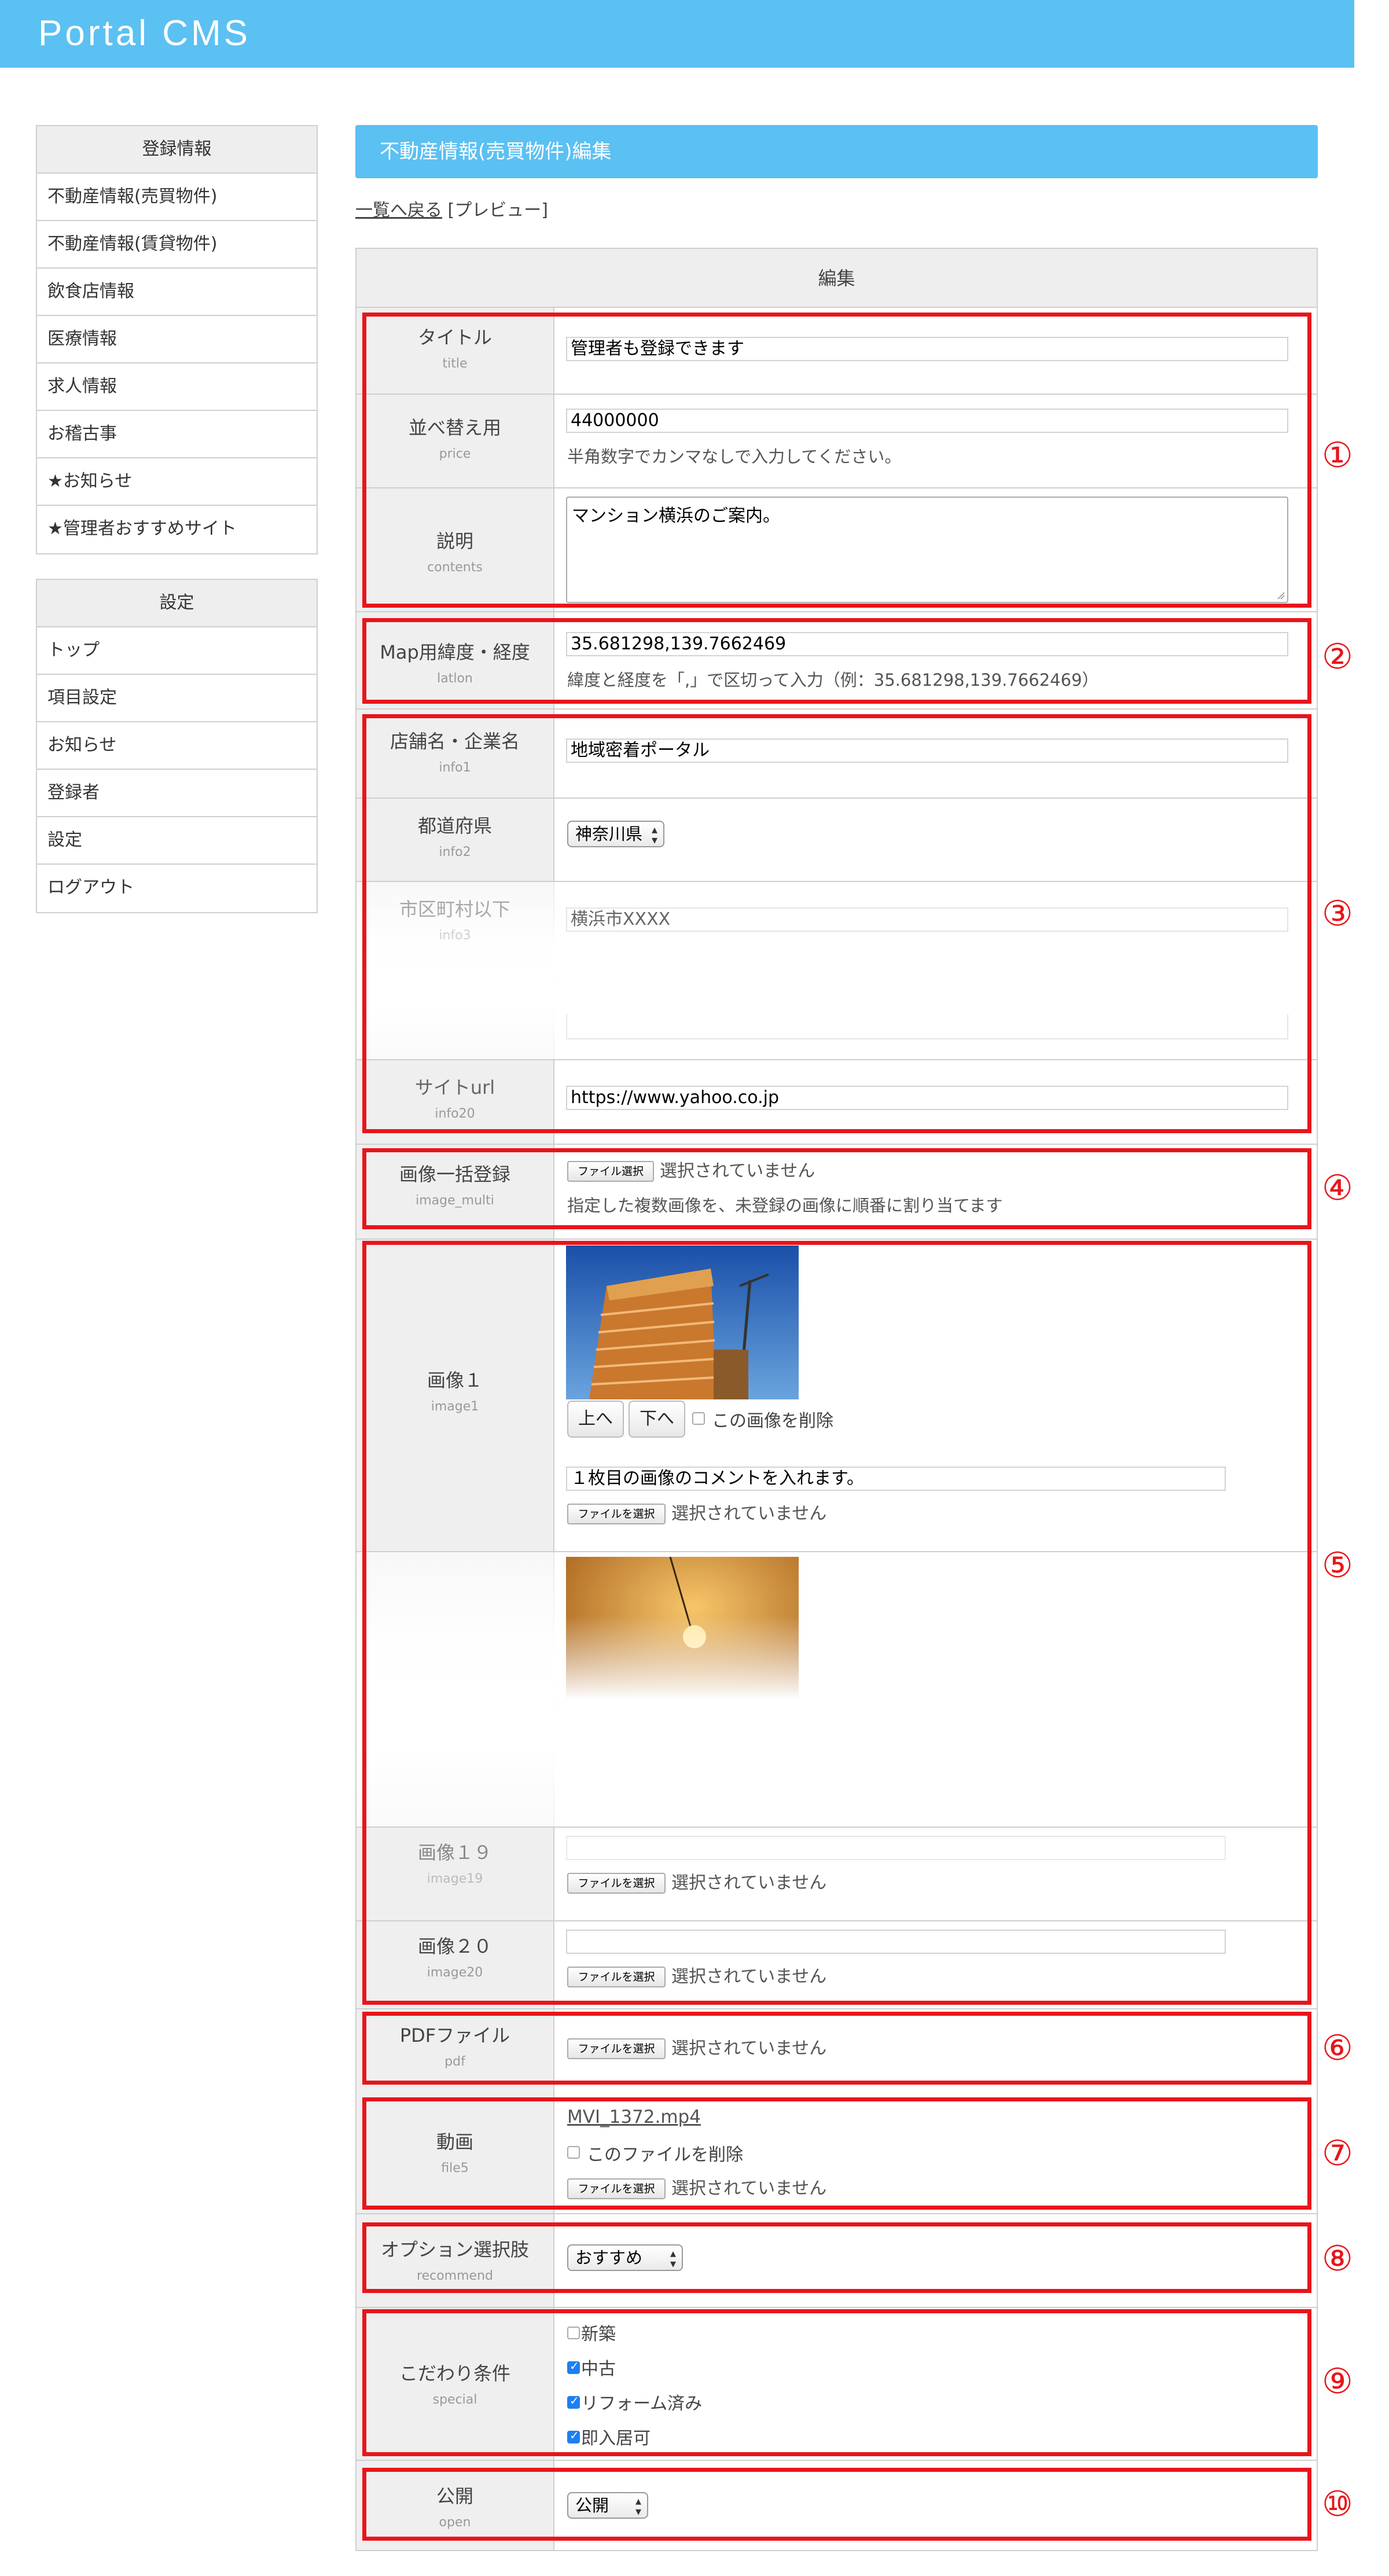 The height and width of the screenshot is (2576, 1389). What do you see at coordinates (677, 34) in the screenshot?
I see `top-bar: Portal CMS` at bounding box center [677, 34].